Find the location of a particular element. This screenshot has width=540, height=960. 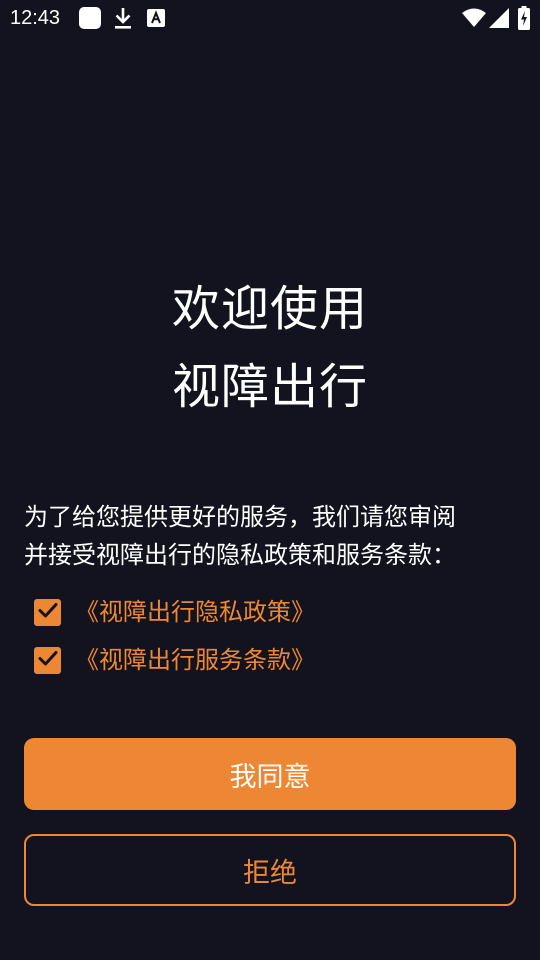

battery-charging-icon is located at coordinates (524, 20).